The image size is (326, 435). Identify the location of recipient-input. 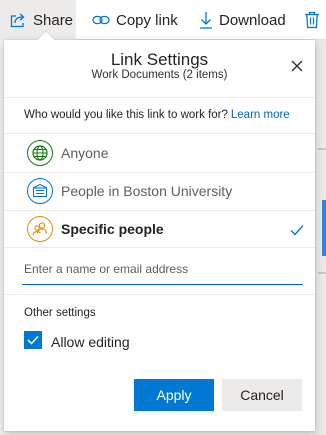
(162, 269).